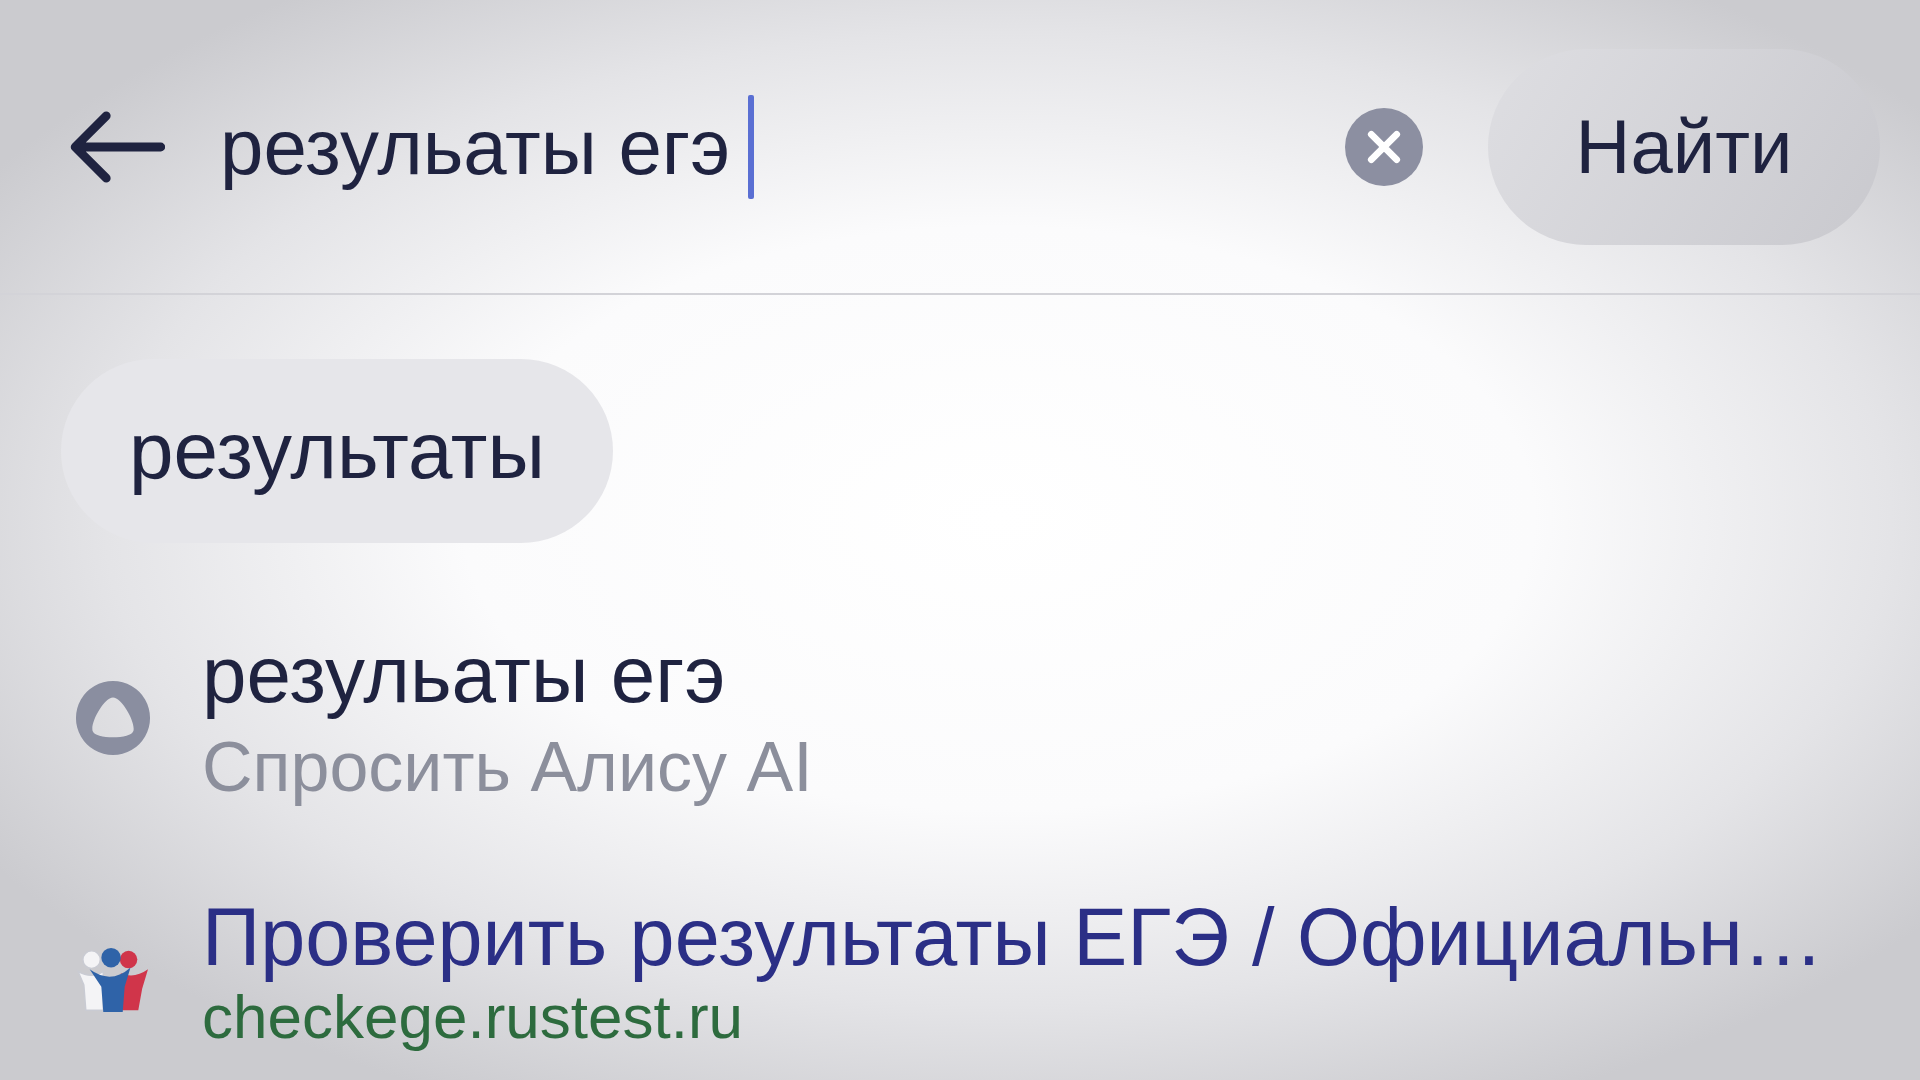 The image size is (1920, 1080). Describe the element at coordinates (113, 718) in the screenshot. I see `ring-icon` at that location.